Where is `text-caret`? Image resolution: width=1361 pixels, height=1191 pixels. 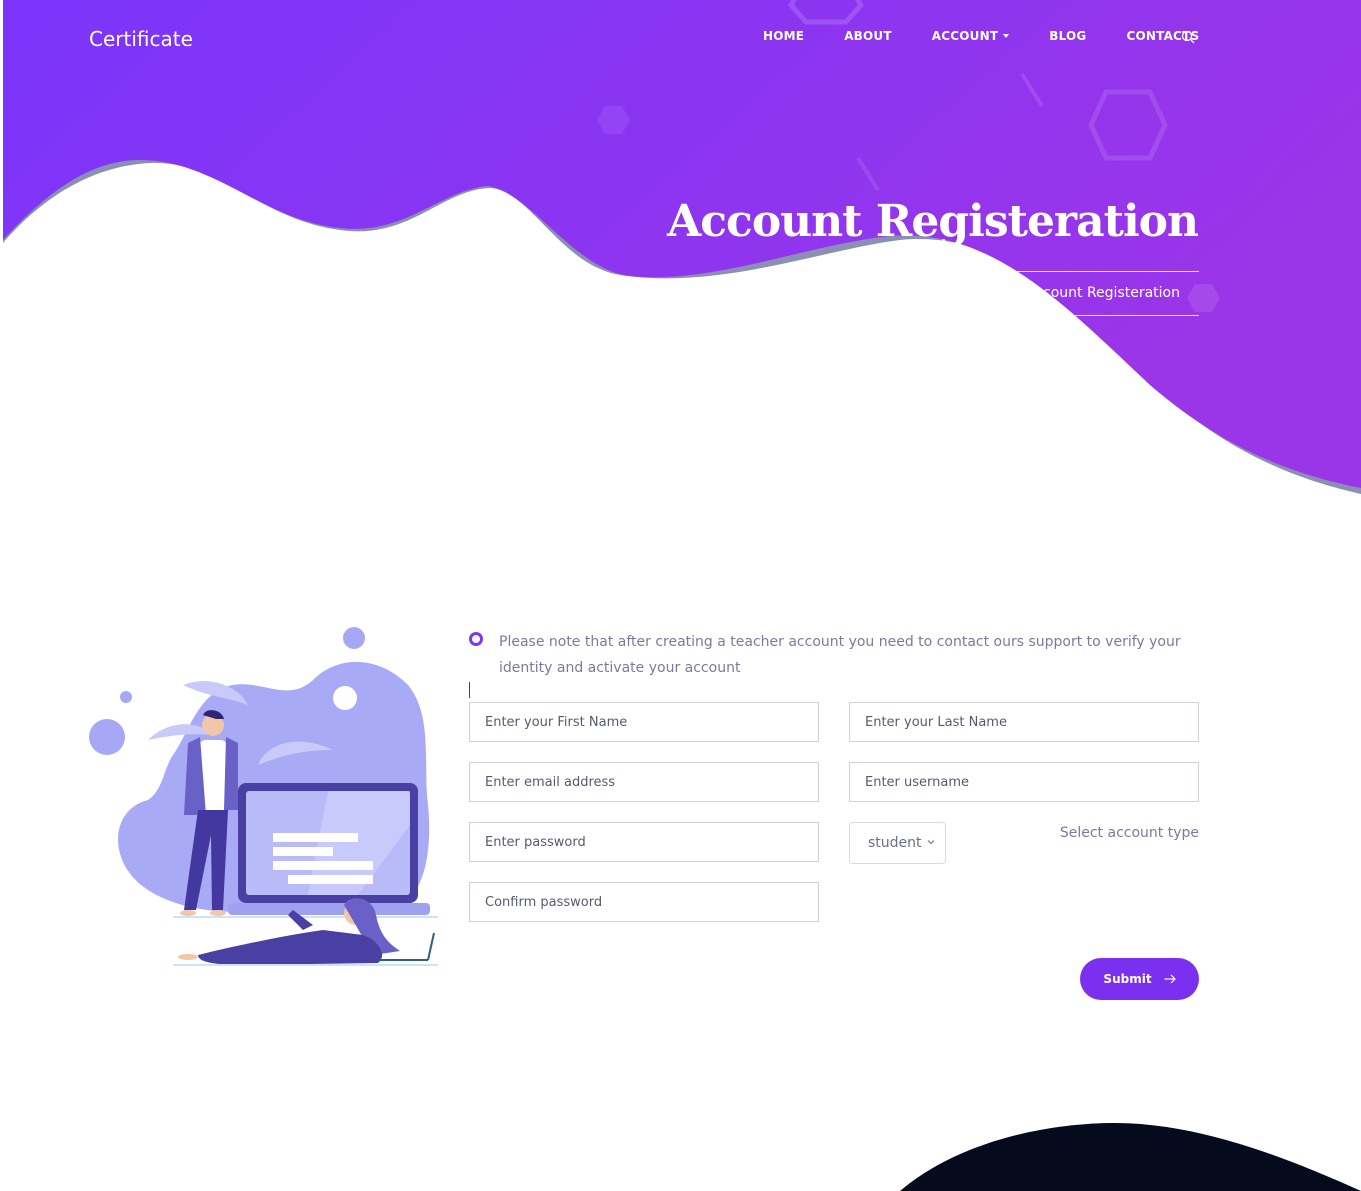 text-caret is located at coordinates (469, 690).